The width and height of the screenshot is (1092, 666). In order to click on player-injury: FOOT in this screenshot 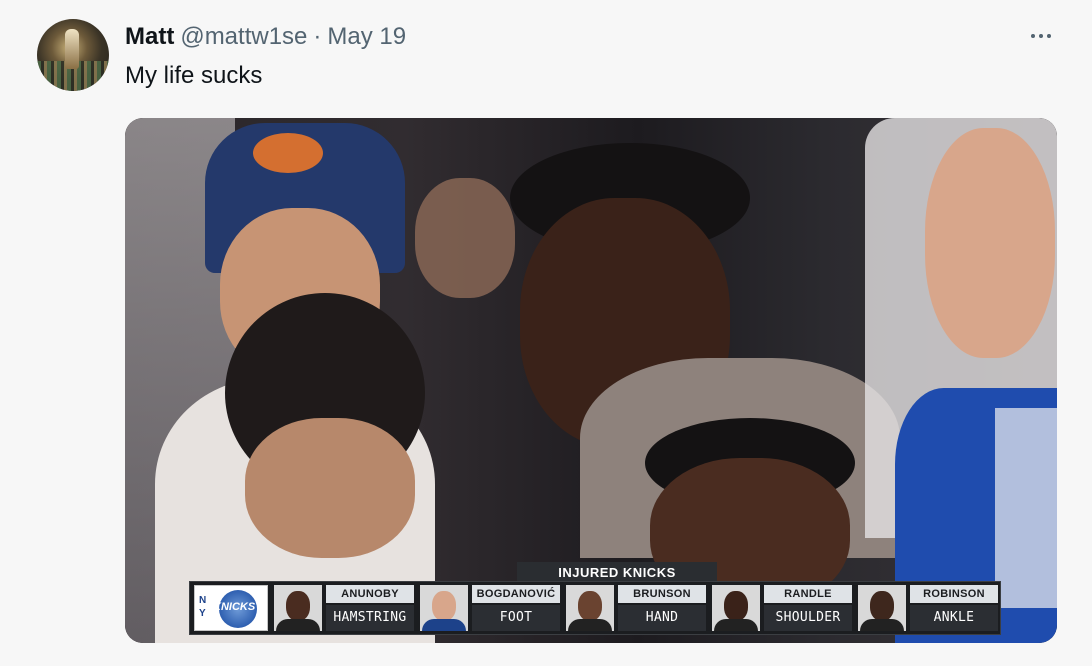, I will do `click(516, 618)`.